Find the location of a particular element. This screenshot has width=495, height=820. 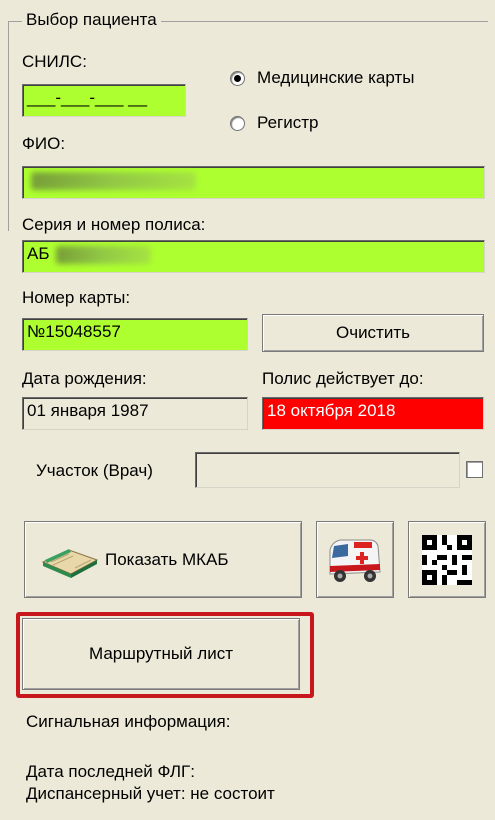

district-field is located at coordinates (327, 470).